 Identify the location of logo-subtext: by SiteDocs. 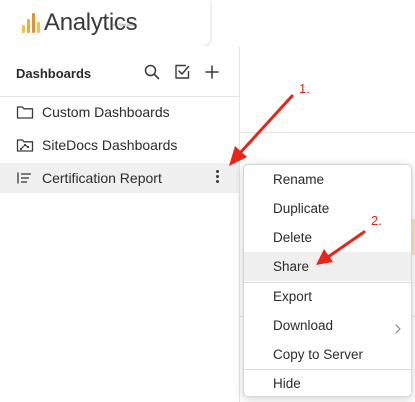
(124, 24).